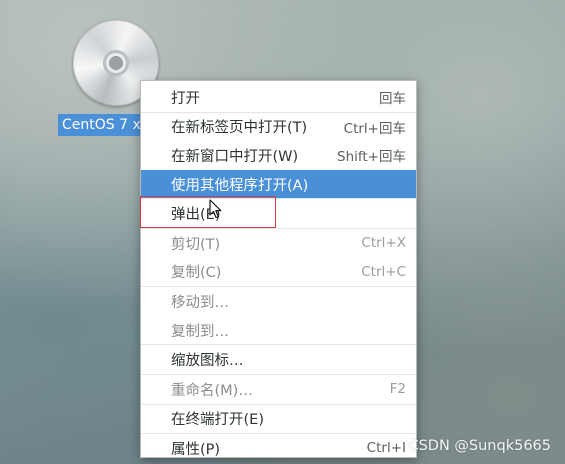 Image resolution: width=565 pixels, height=464 pixels. I want to click on menu-item-cut: 剪切(T) Ctrl+X, so click(278, 243).